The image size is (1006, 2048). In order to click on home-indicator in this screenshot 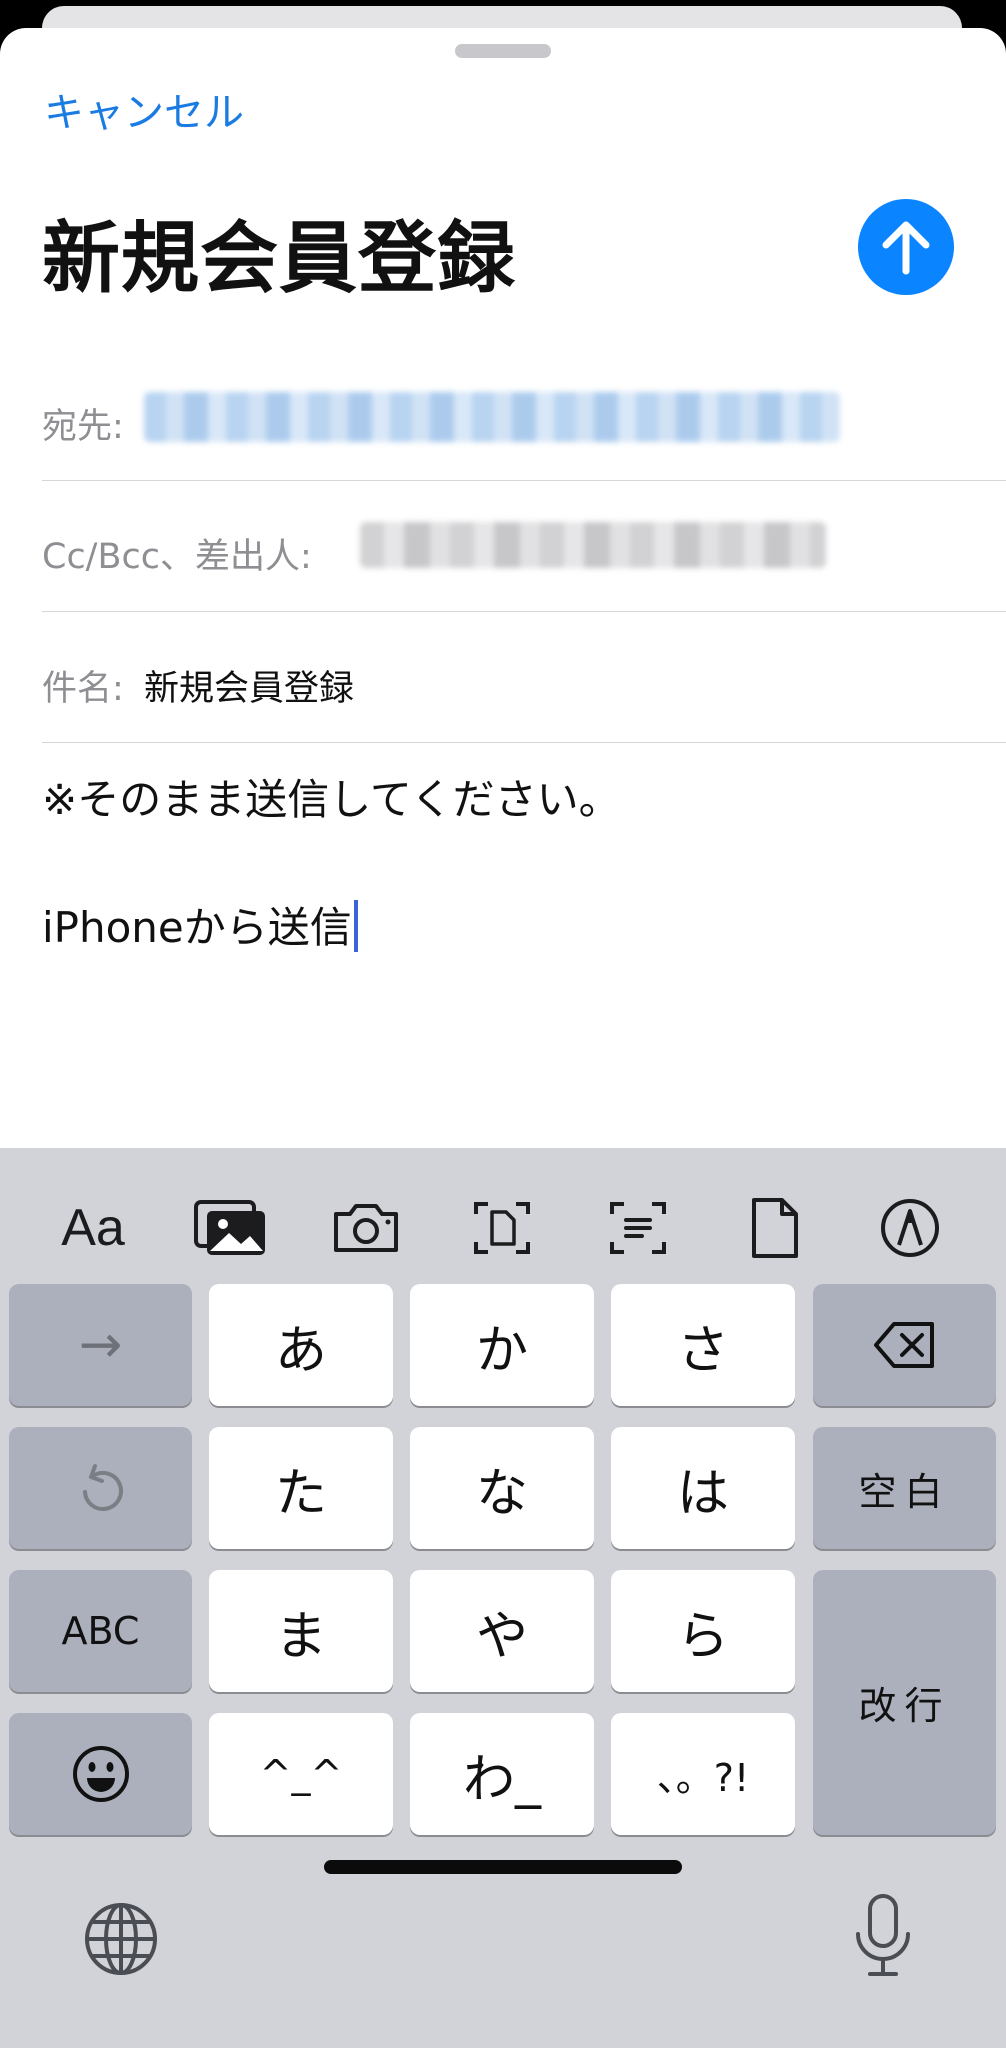, I will do `click(503, 1867)`.